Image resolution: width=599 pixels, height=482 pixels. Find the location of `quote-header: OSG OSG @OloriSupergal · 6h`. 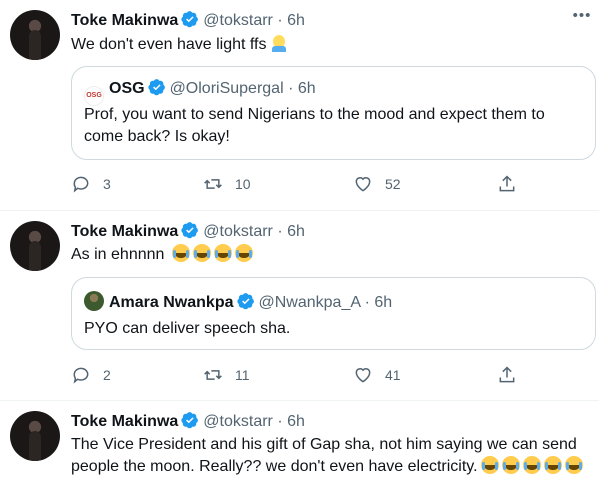

quote-header: OSG OSG @OloriSupergal · 6h is located at coordinates (200, 92).